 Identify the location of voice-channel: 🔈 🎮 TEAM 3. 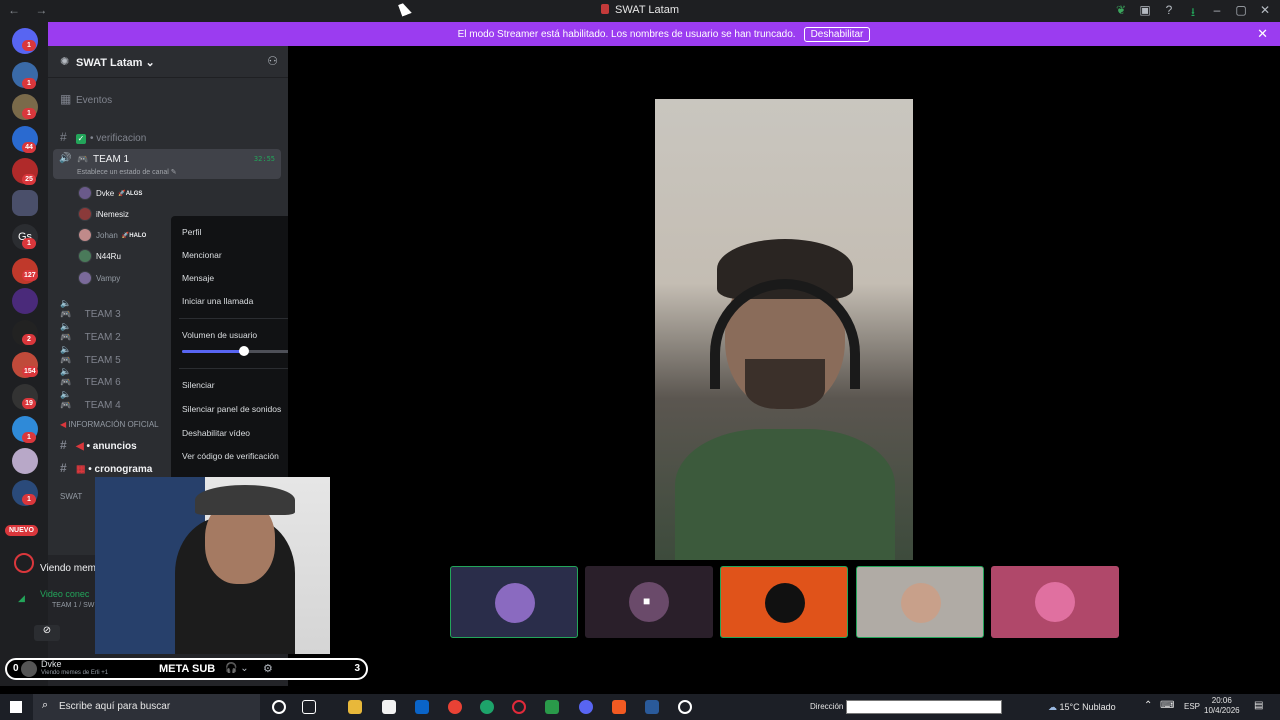
(90, 309).